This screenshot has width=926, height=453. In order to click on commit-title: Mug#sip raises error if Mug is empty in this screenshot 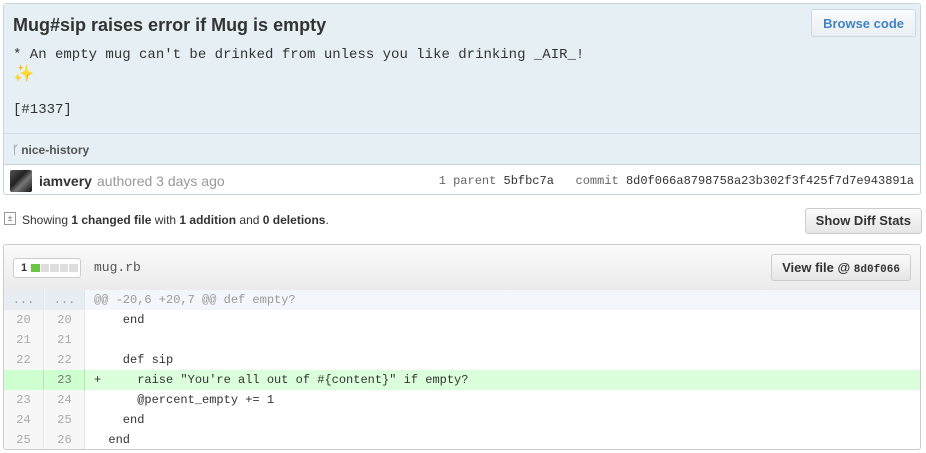, I will do `click(170, 25)`.